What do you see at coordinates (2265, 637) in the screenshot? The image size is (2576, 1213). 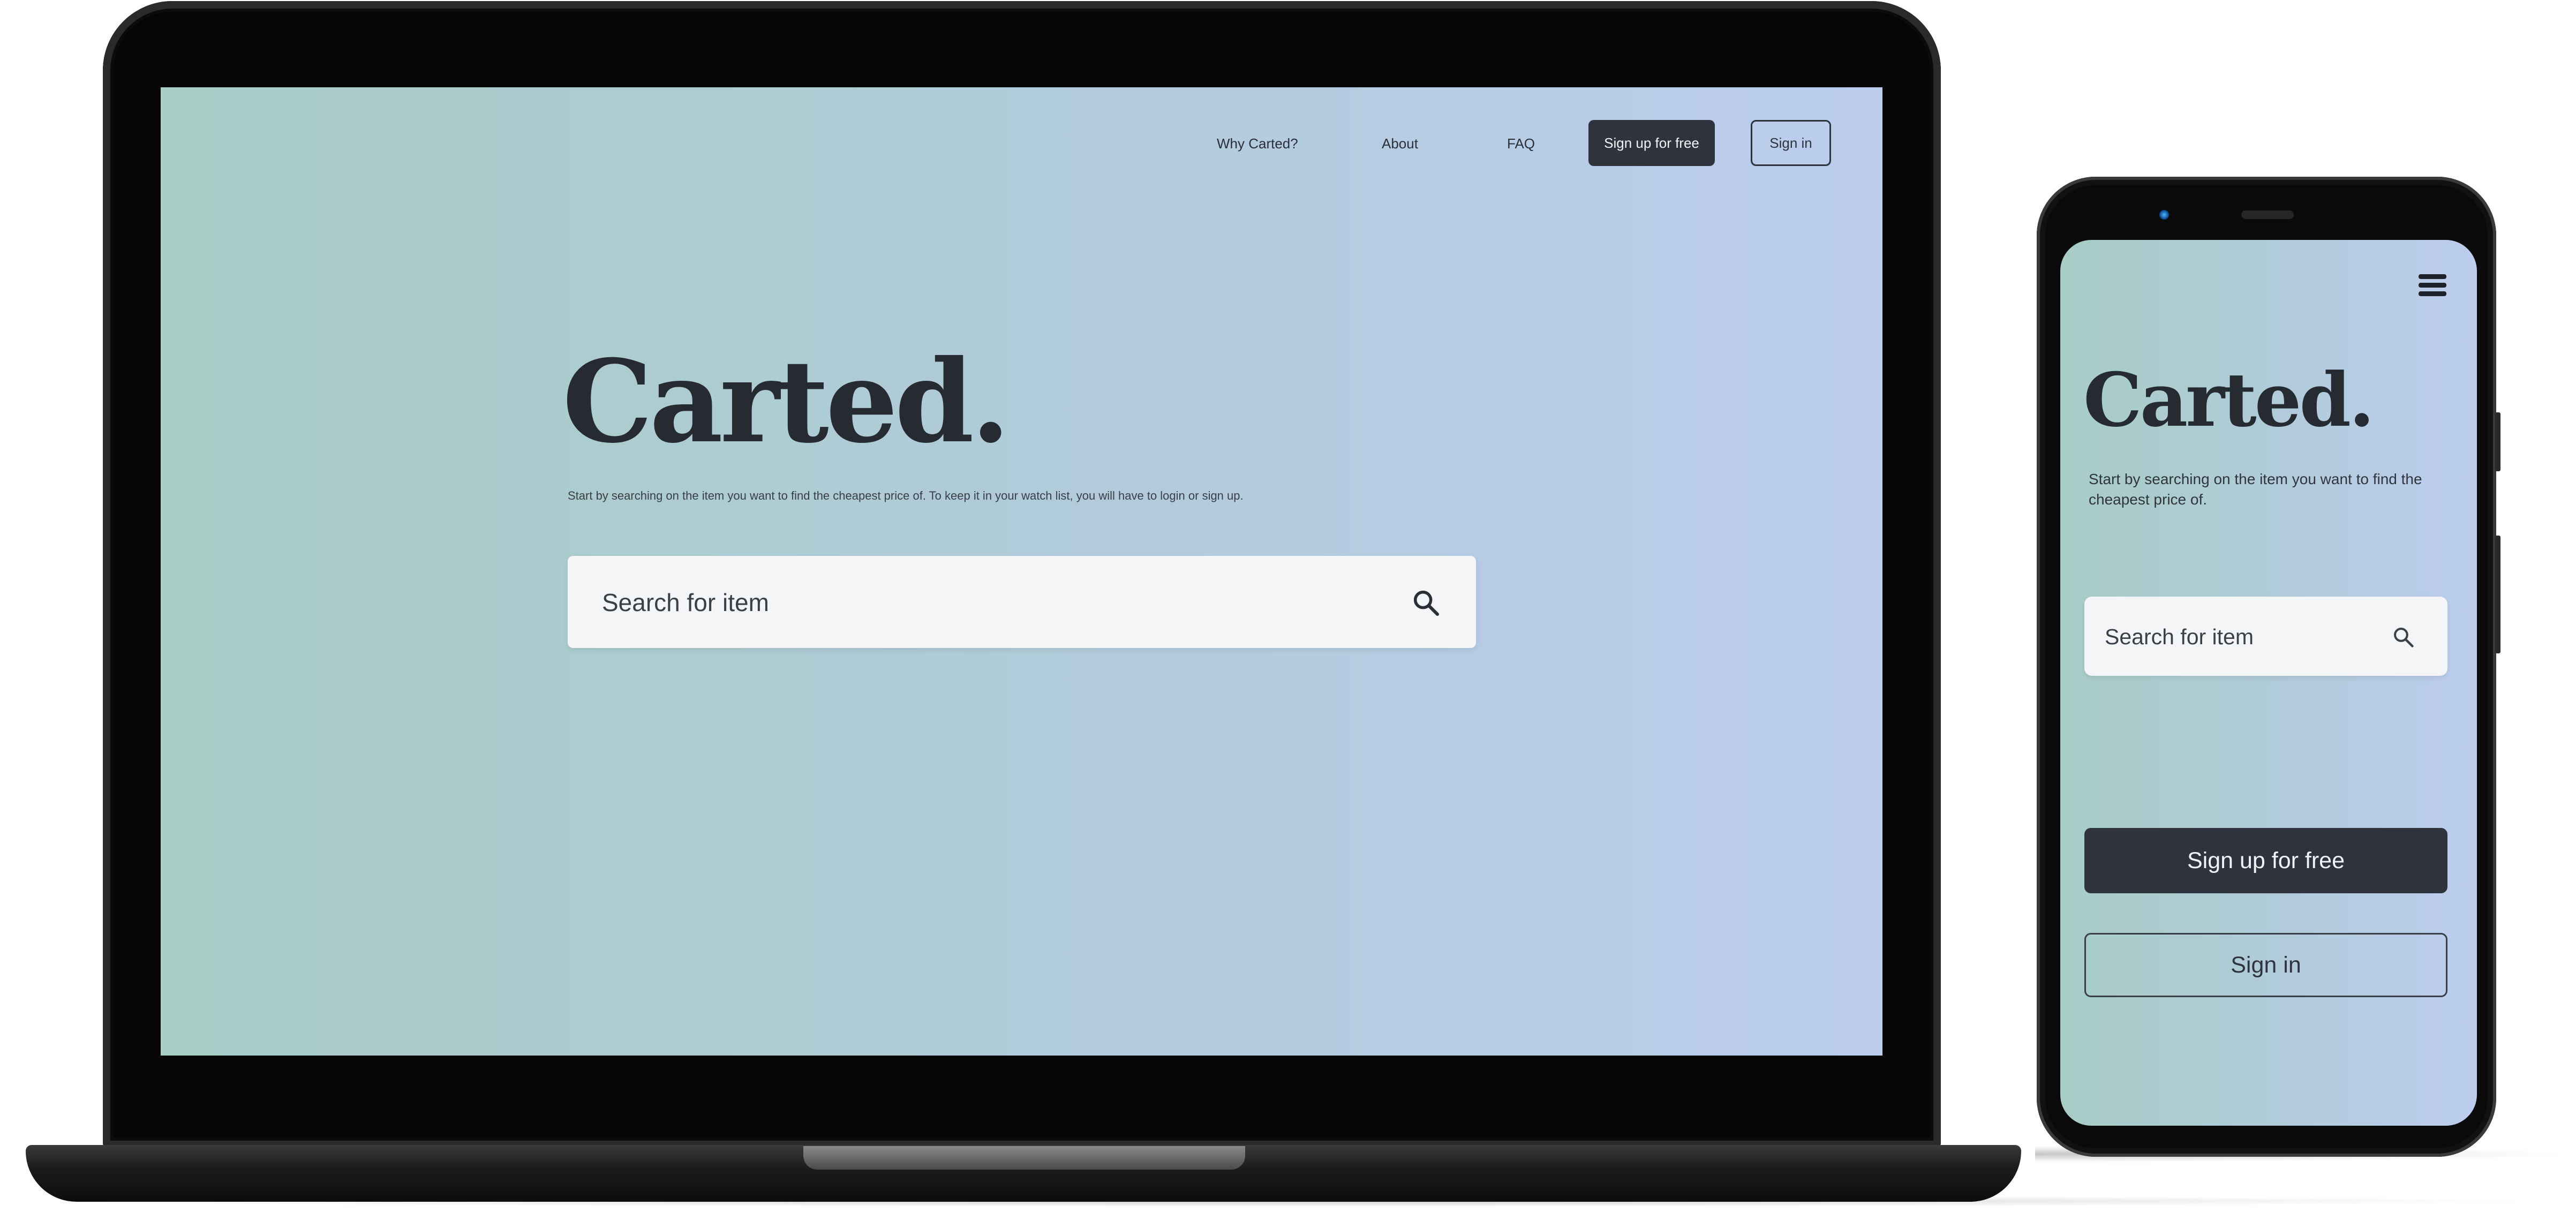 I see `search-input-mobile: Search for item` at bounding box center [2265, 637].